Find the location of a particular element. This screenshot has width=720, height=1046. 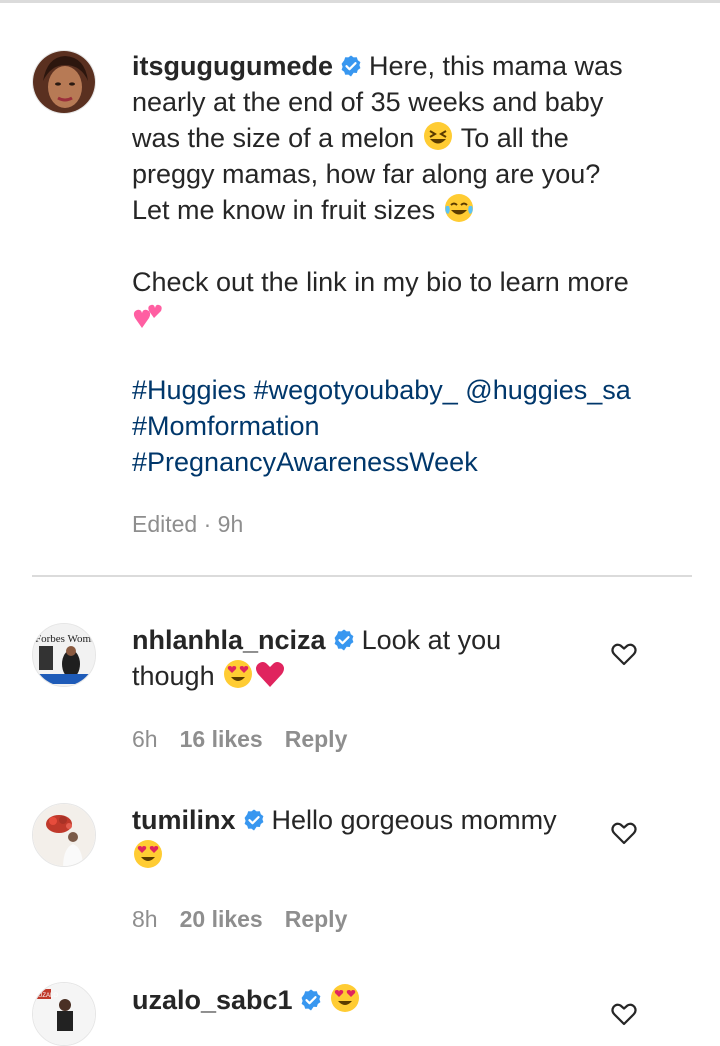

avatar: Forbes Woman is located at coordinates (64, 655).